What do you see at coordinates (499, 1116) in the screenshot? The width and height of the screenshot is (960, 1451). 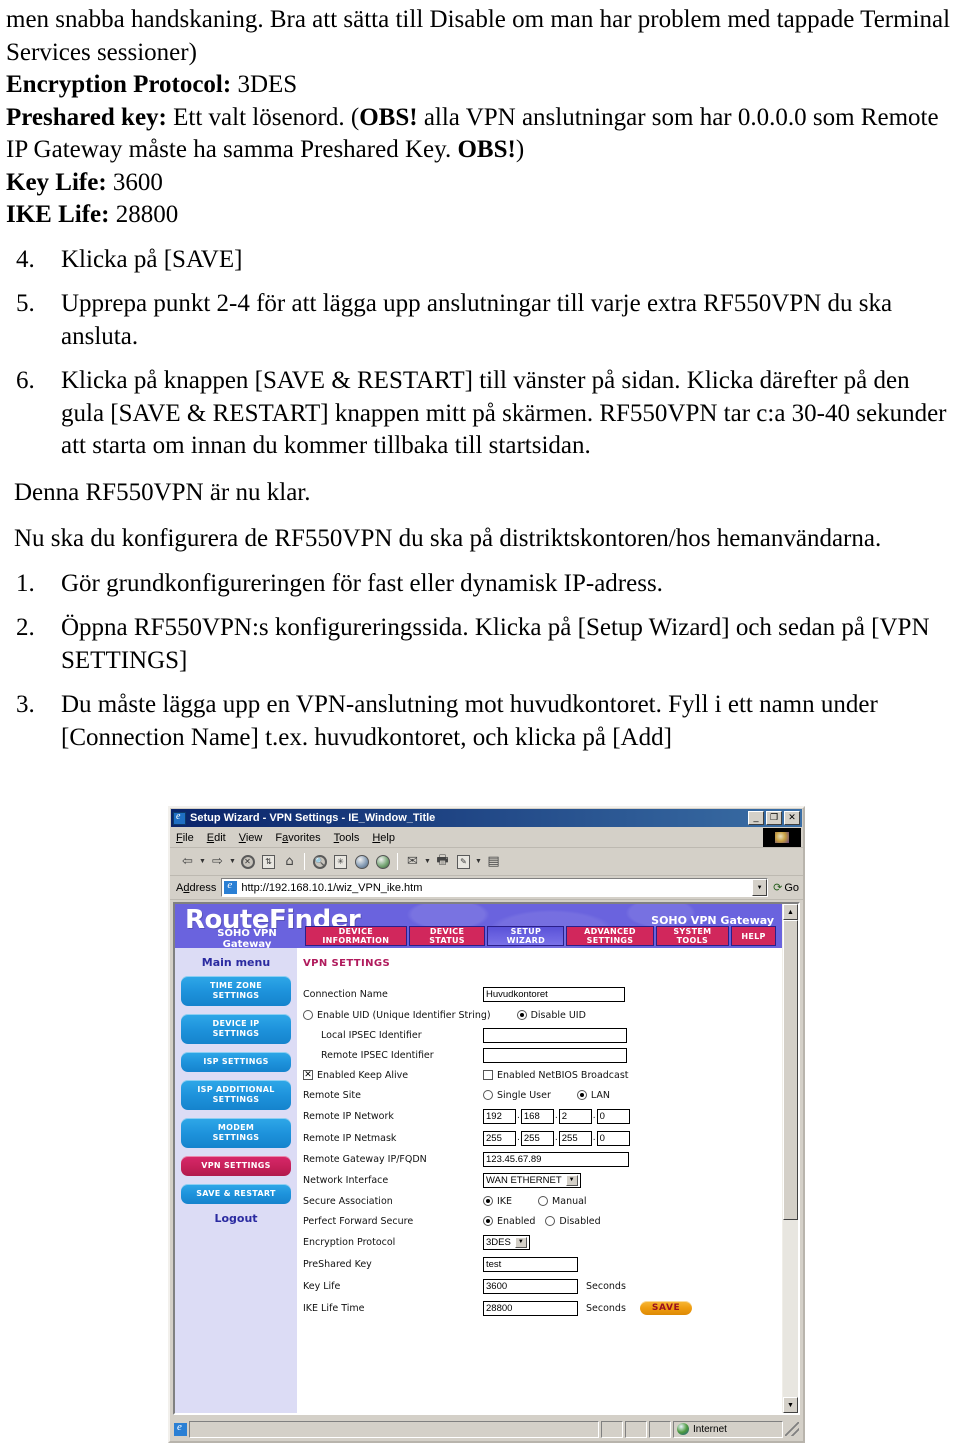 I see `remote-ip-network-octet-1: 192` at bounding box center [499, 1116].